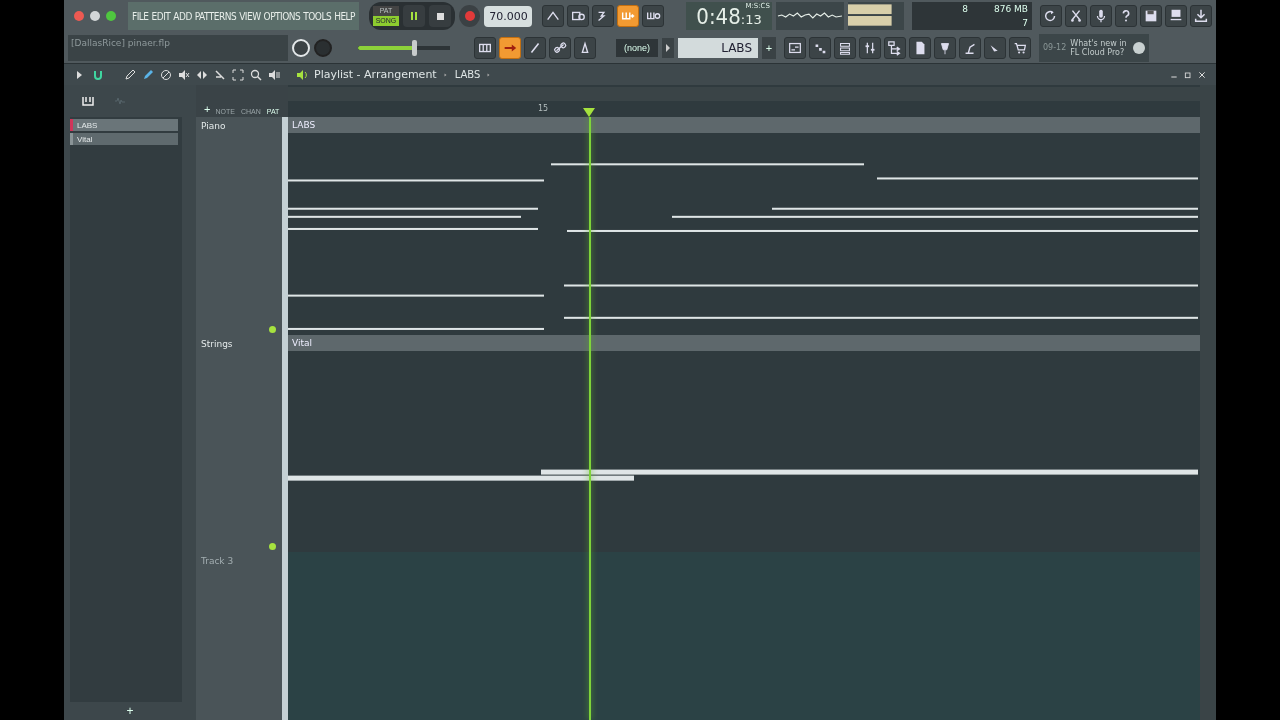 The width and height of the screenshot is (1280, 720). Describe the element at coordinates (130, 711) in the screenshot. I see `add-button: +` at that location.